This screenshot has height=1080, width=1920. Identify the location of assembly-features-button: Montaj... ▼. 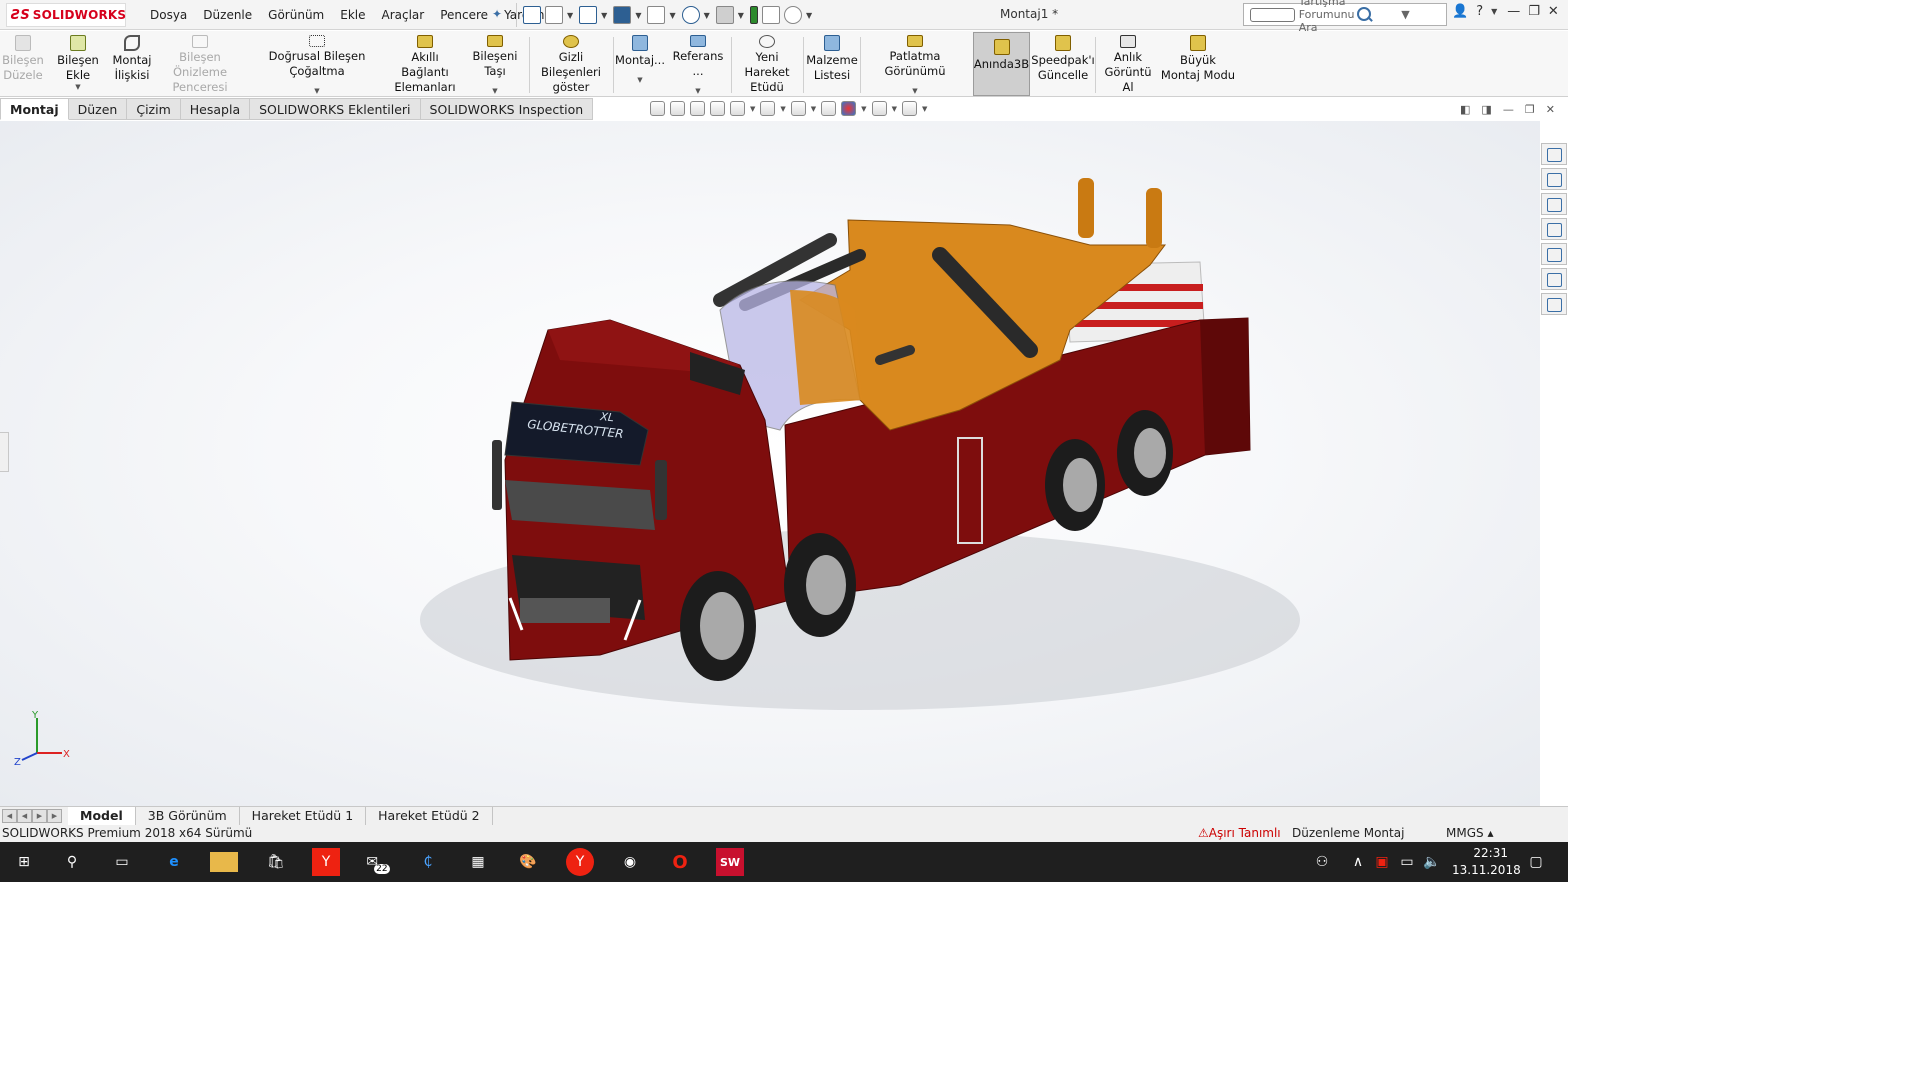
(640, 65).